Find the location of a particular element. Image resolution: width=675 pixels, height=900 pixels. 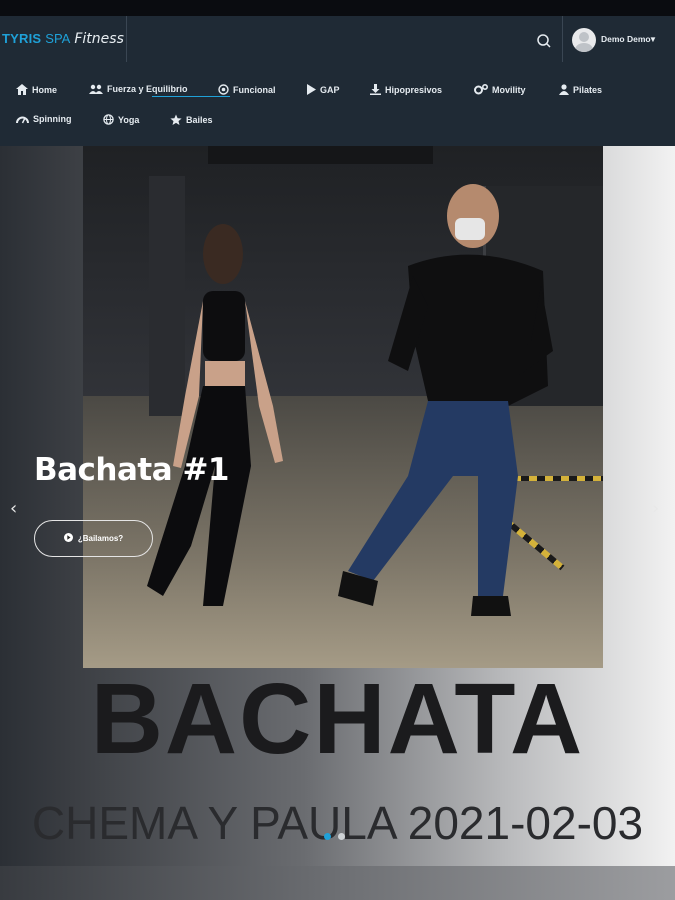

nav-item-label: Bailes is located at coordinates (199, 120).